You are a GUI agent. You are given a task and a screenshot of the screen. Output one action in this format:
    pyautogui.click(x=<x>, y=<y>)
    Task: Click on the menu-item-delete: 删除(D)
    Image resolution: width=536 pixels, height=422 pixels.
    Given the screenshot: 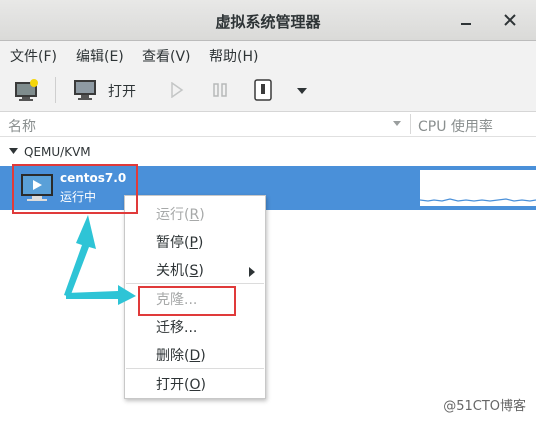 What is the action you would take?
    pyautogui.click(x=181, y=355)
    